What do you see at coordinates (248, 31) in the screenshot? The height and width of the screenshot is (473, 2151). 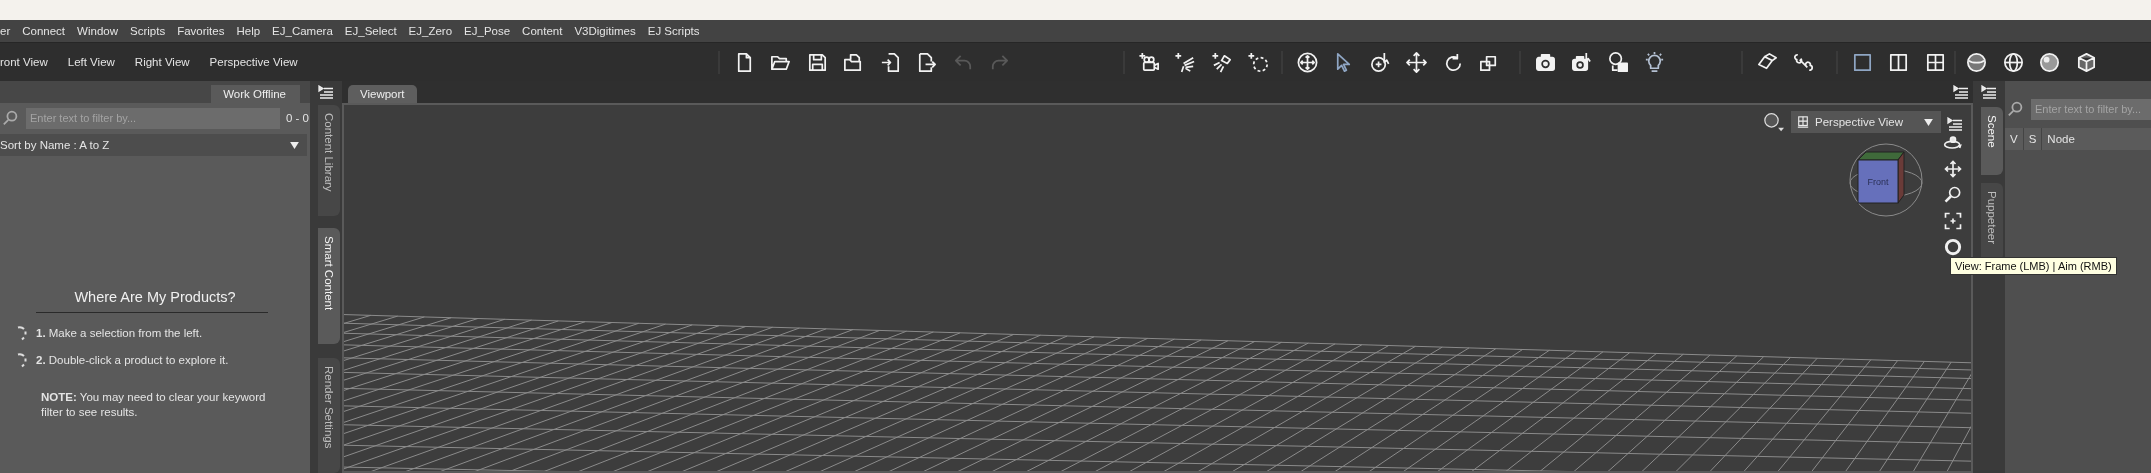 I see `menu-item: Help` at bounding box center [248, 31].